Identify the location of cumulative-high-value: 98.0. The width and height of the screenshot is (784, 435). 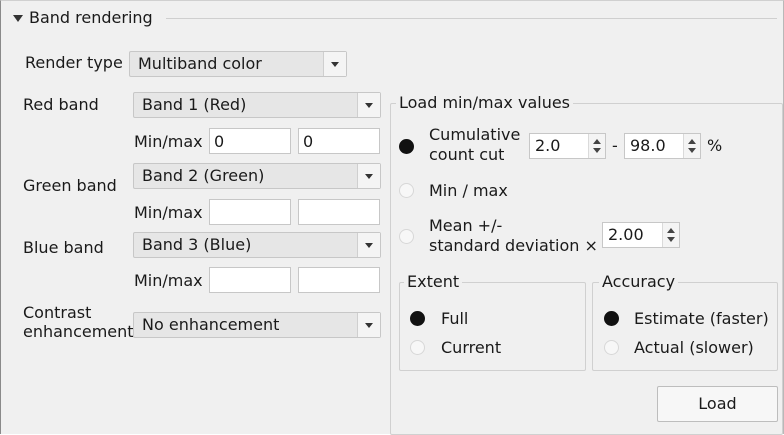
(648, 145).